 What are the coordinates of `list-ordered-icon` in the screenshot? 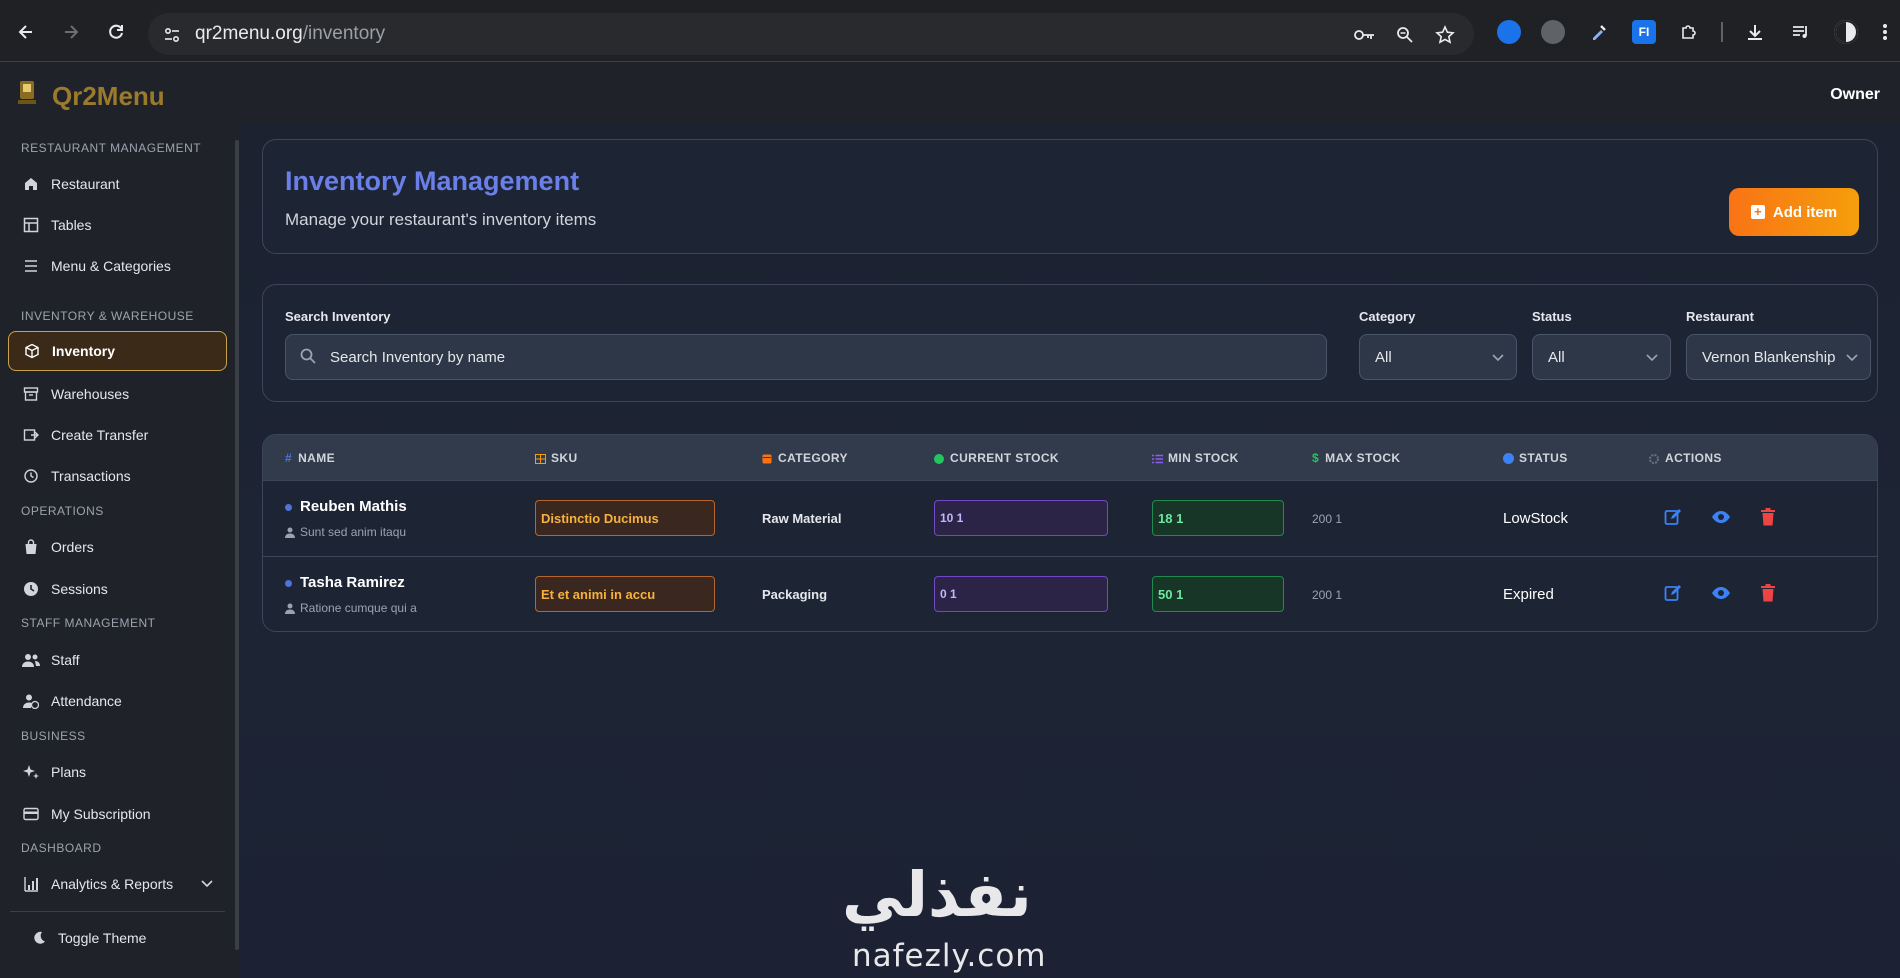 It's located at (1157, 458).